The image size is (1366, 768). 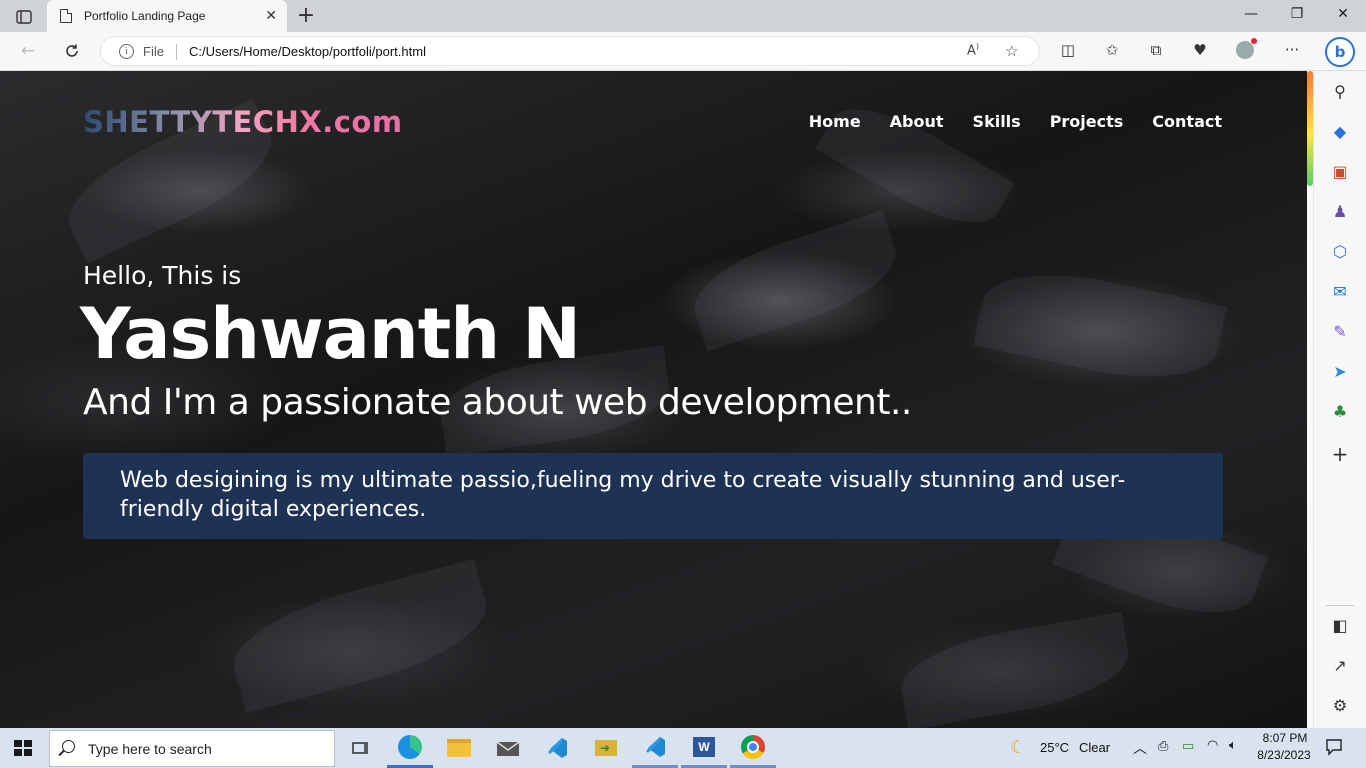 I want to click on weather-desc: Clear, so click(x=1094, y=747).